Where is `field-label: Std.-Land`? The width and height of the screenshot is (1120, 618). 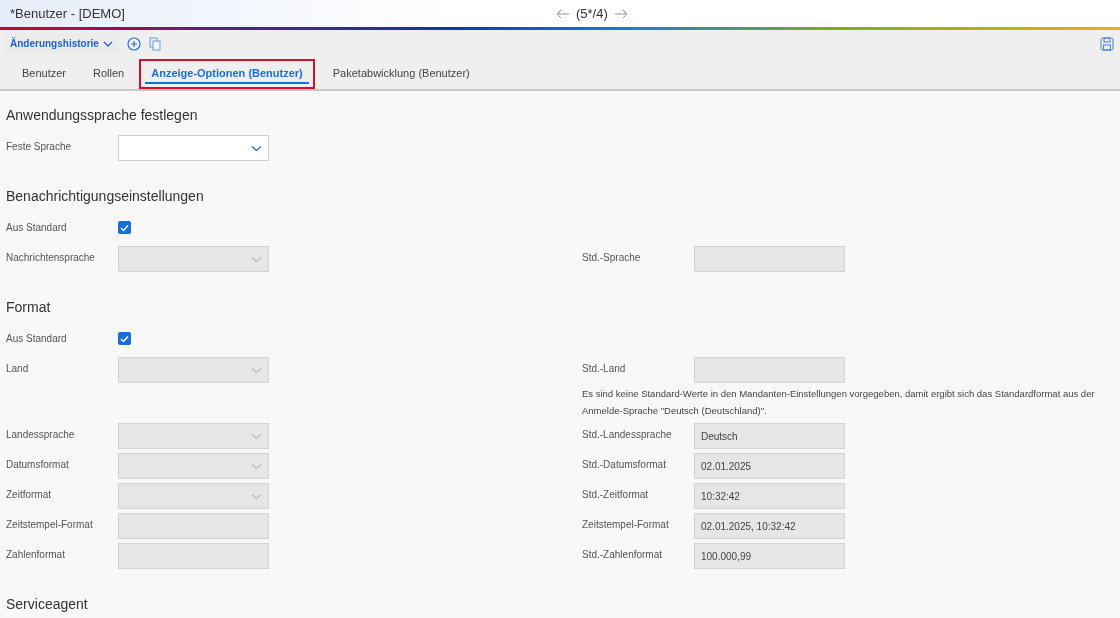 field-label: Std.-Land is located at coordinates (604, 368).